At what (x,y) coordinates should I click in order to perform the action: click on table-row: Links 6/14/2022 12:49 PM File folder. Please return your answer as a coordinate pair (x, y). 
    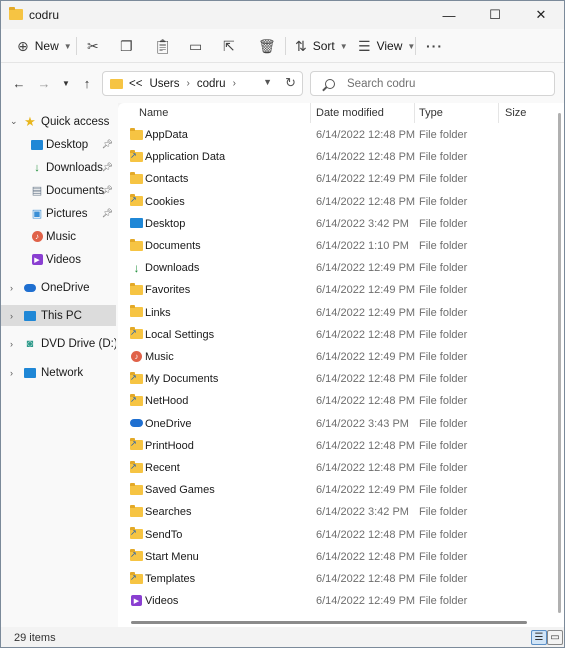
    Looking at the image, I should click on (333, 313).